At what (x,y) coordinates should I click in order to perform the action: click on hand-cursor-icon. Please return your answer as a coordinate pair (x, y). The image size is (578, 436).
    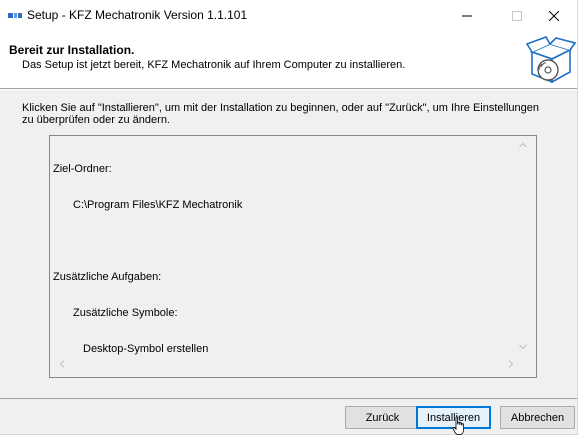
    Looking at the image, I should click on (458, 425).